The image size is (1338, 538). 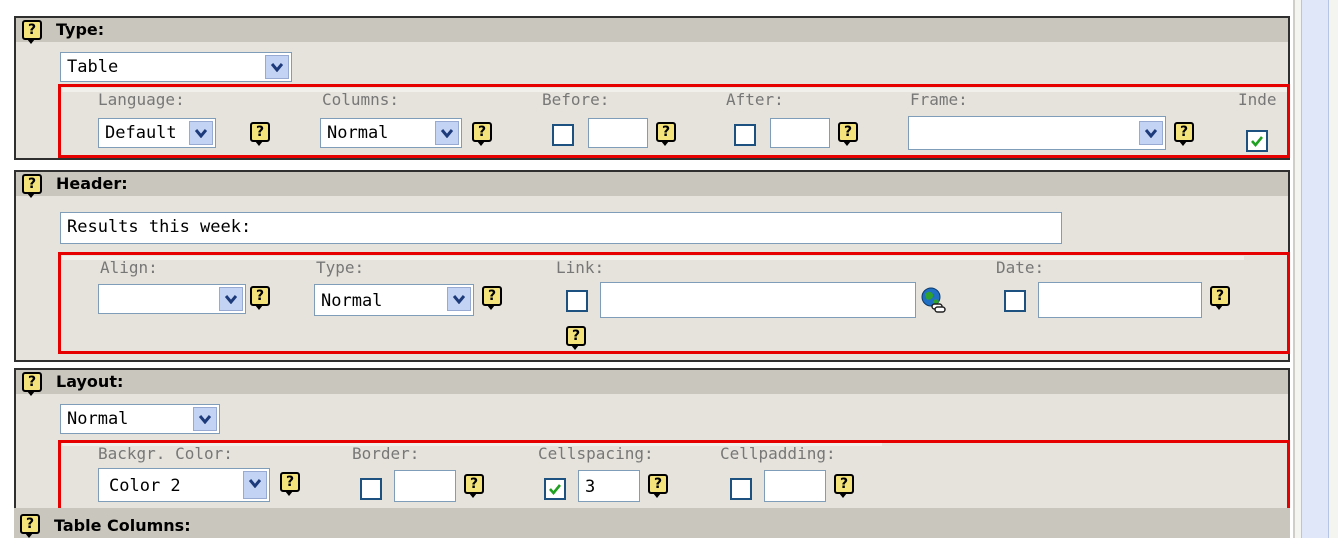 I want to click on type-select-value: Table, so click(x=93, y=67).